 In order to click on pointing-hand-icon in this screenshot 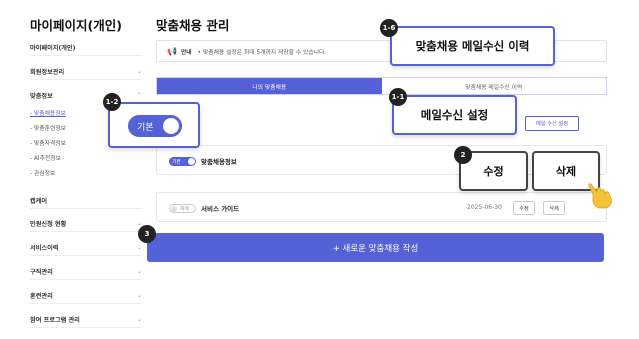, I will do `click(600, 196)`.